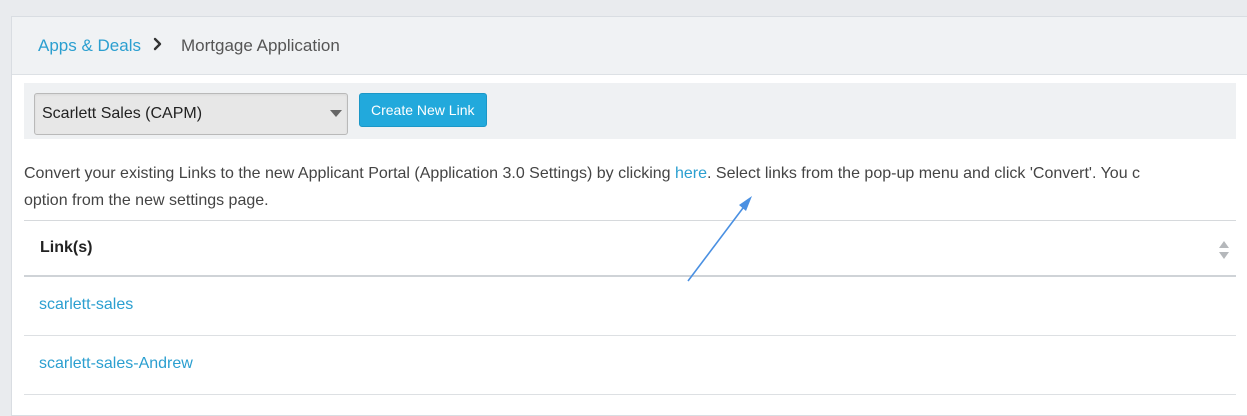 This screenshot has height=416, width=1247. Describe the element at coordinates (423, 110) in the screenshot. I see `create-new-link-button: Create New Link` at that location.